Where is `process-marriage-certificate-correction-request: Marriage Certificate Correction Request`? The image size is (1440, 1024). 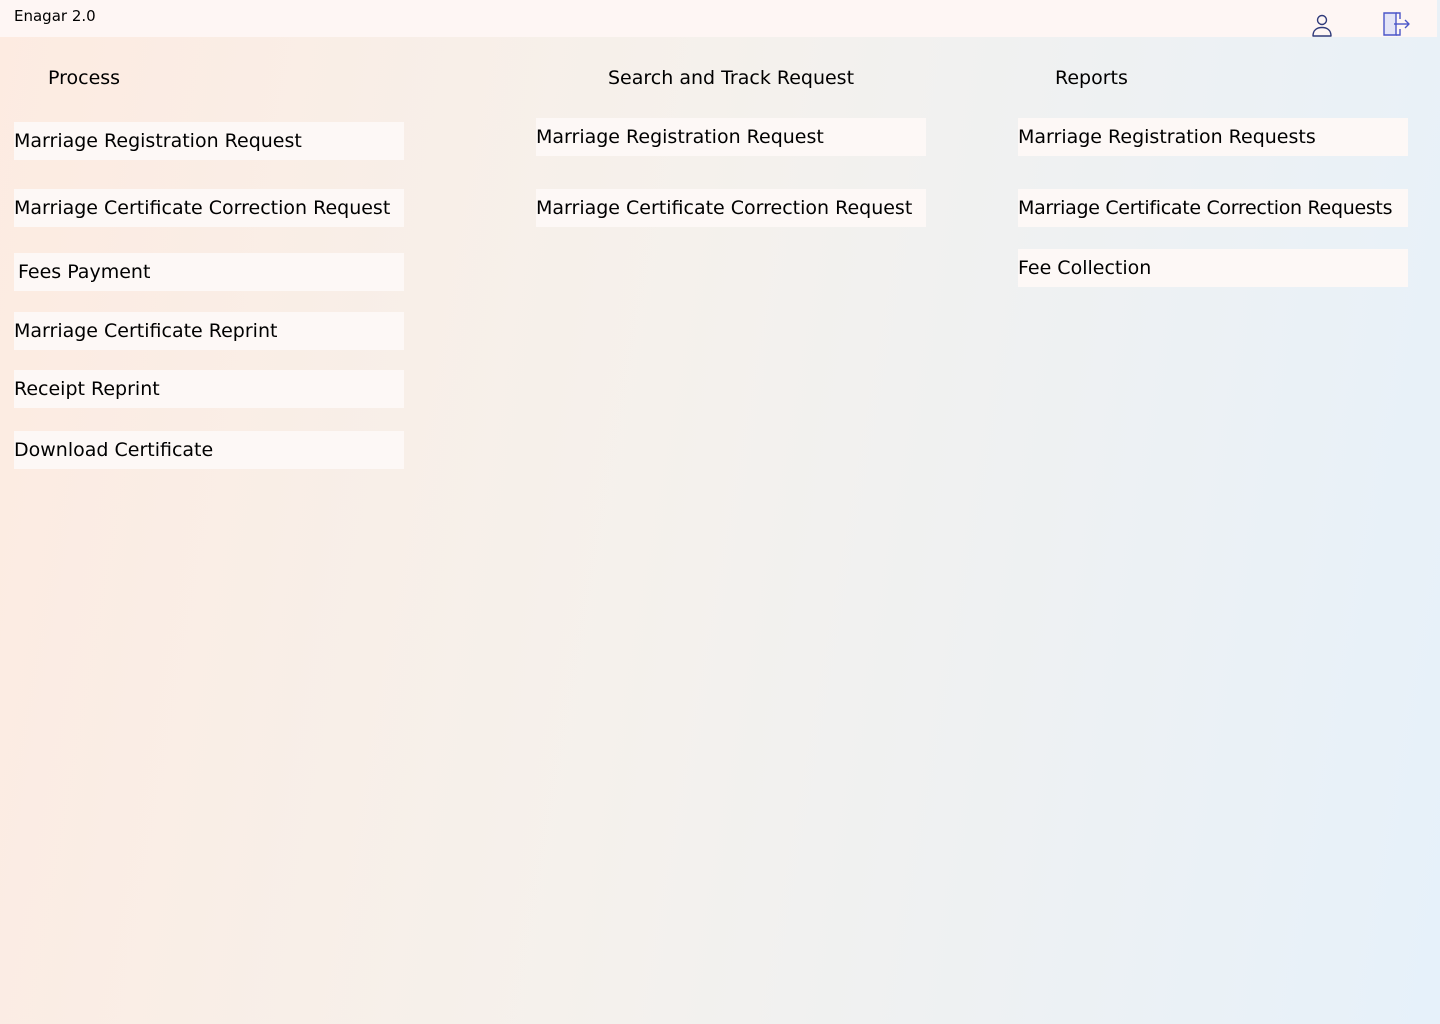
process-marriage-certificate-correction-request: Marriage Certificate Correction Request is located at coordinates (209, 208).